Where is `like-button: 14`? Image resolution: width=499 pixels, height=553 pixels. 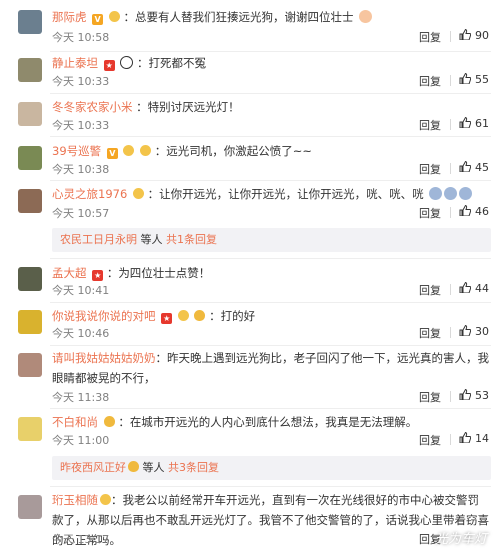
like-button: 14 is located at coordinates (474, 438).